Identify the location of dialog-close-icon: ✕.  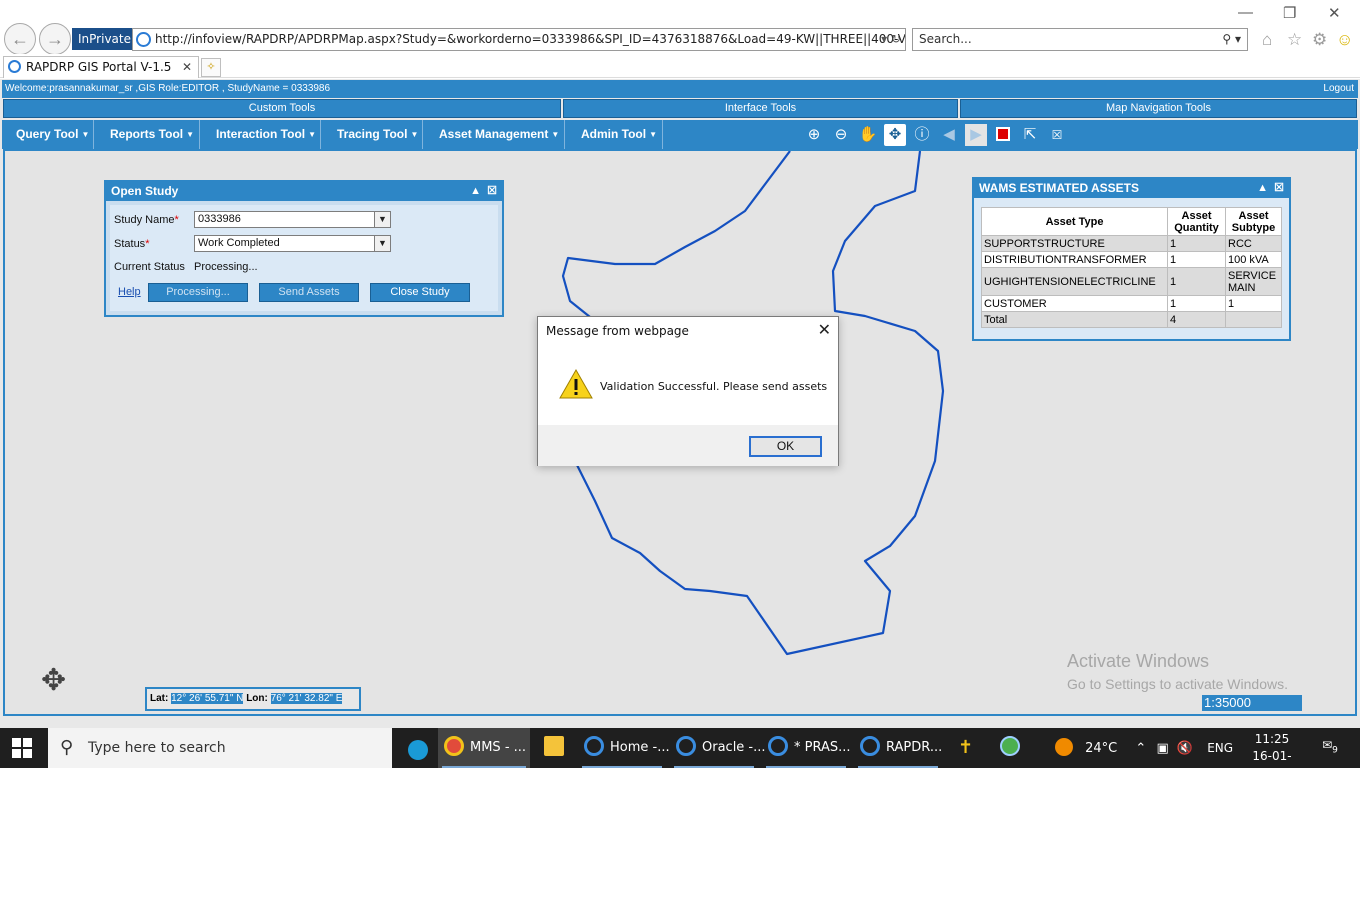
(824, 330).